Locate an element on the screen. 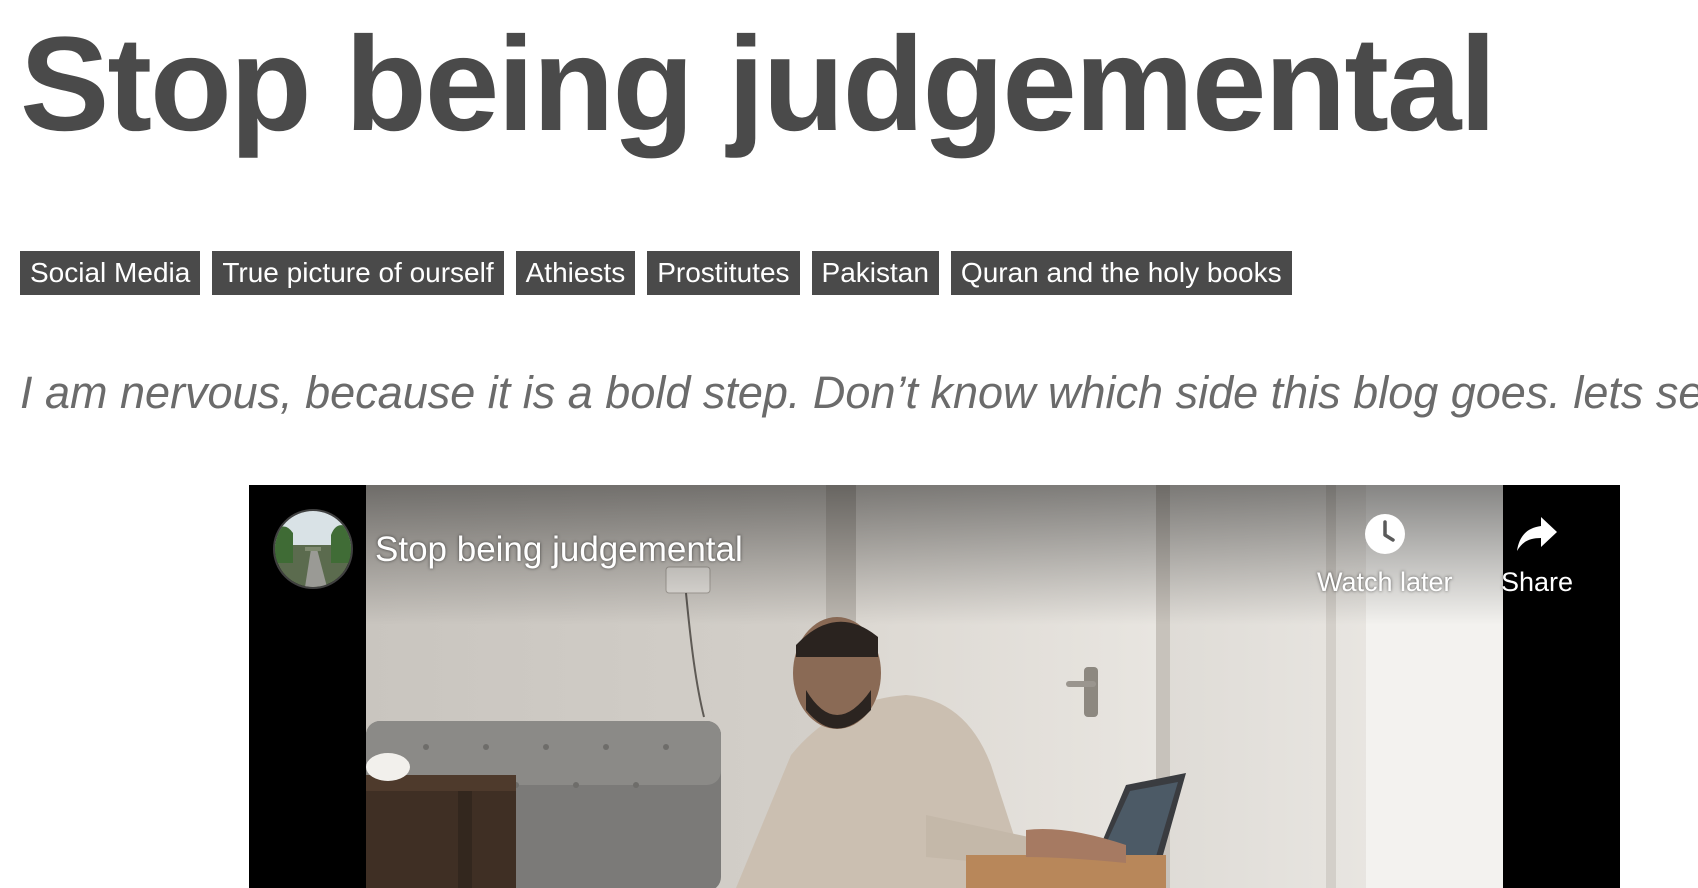 The width and height of the screenshot is (1698, 888). watch-later-label: Watch later is located at coordinates (1385, 582).